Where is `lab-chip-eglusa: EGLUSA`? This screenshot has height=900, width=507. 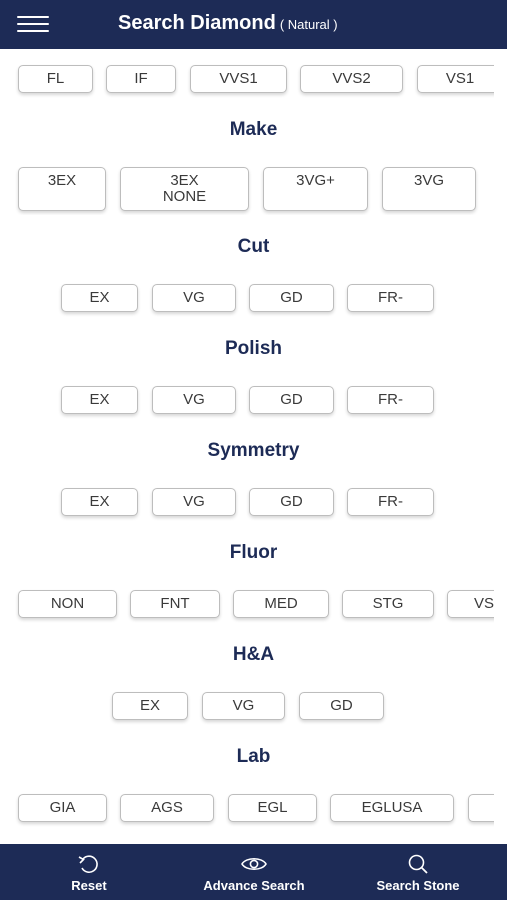
lab-chip-eglusa: EGLUSA is located at coordinates (392, 808).